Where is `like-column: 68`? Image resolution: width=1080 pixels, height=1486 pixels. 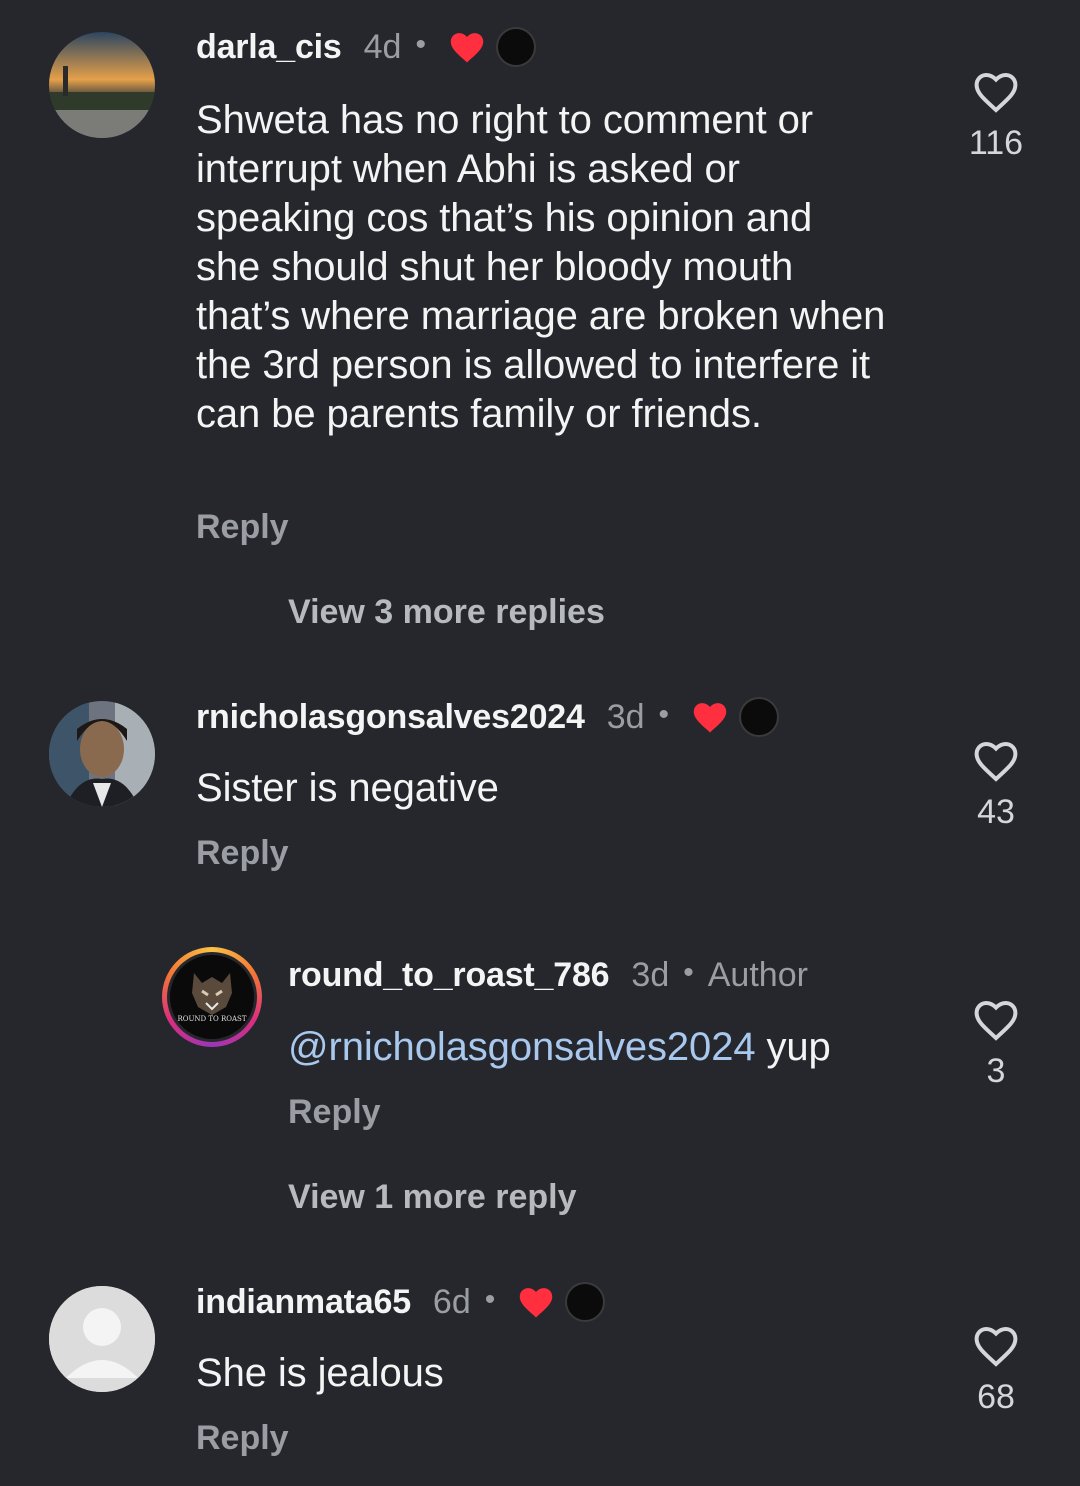 like-column: 68 is located at coordinates (996, 1370).